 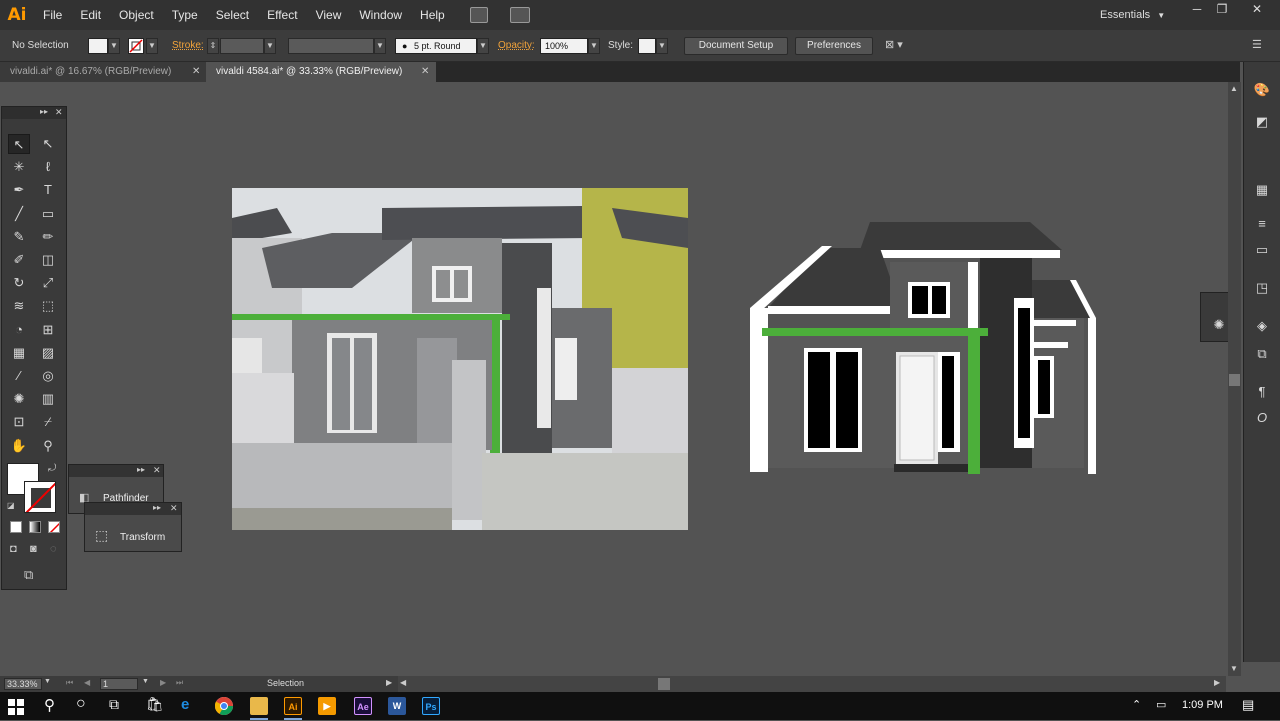 I want to click on vertical-scrollbar: ▲ ▼, so click(x=1234, y=379).